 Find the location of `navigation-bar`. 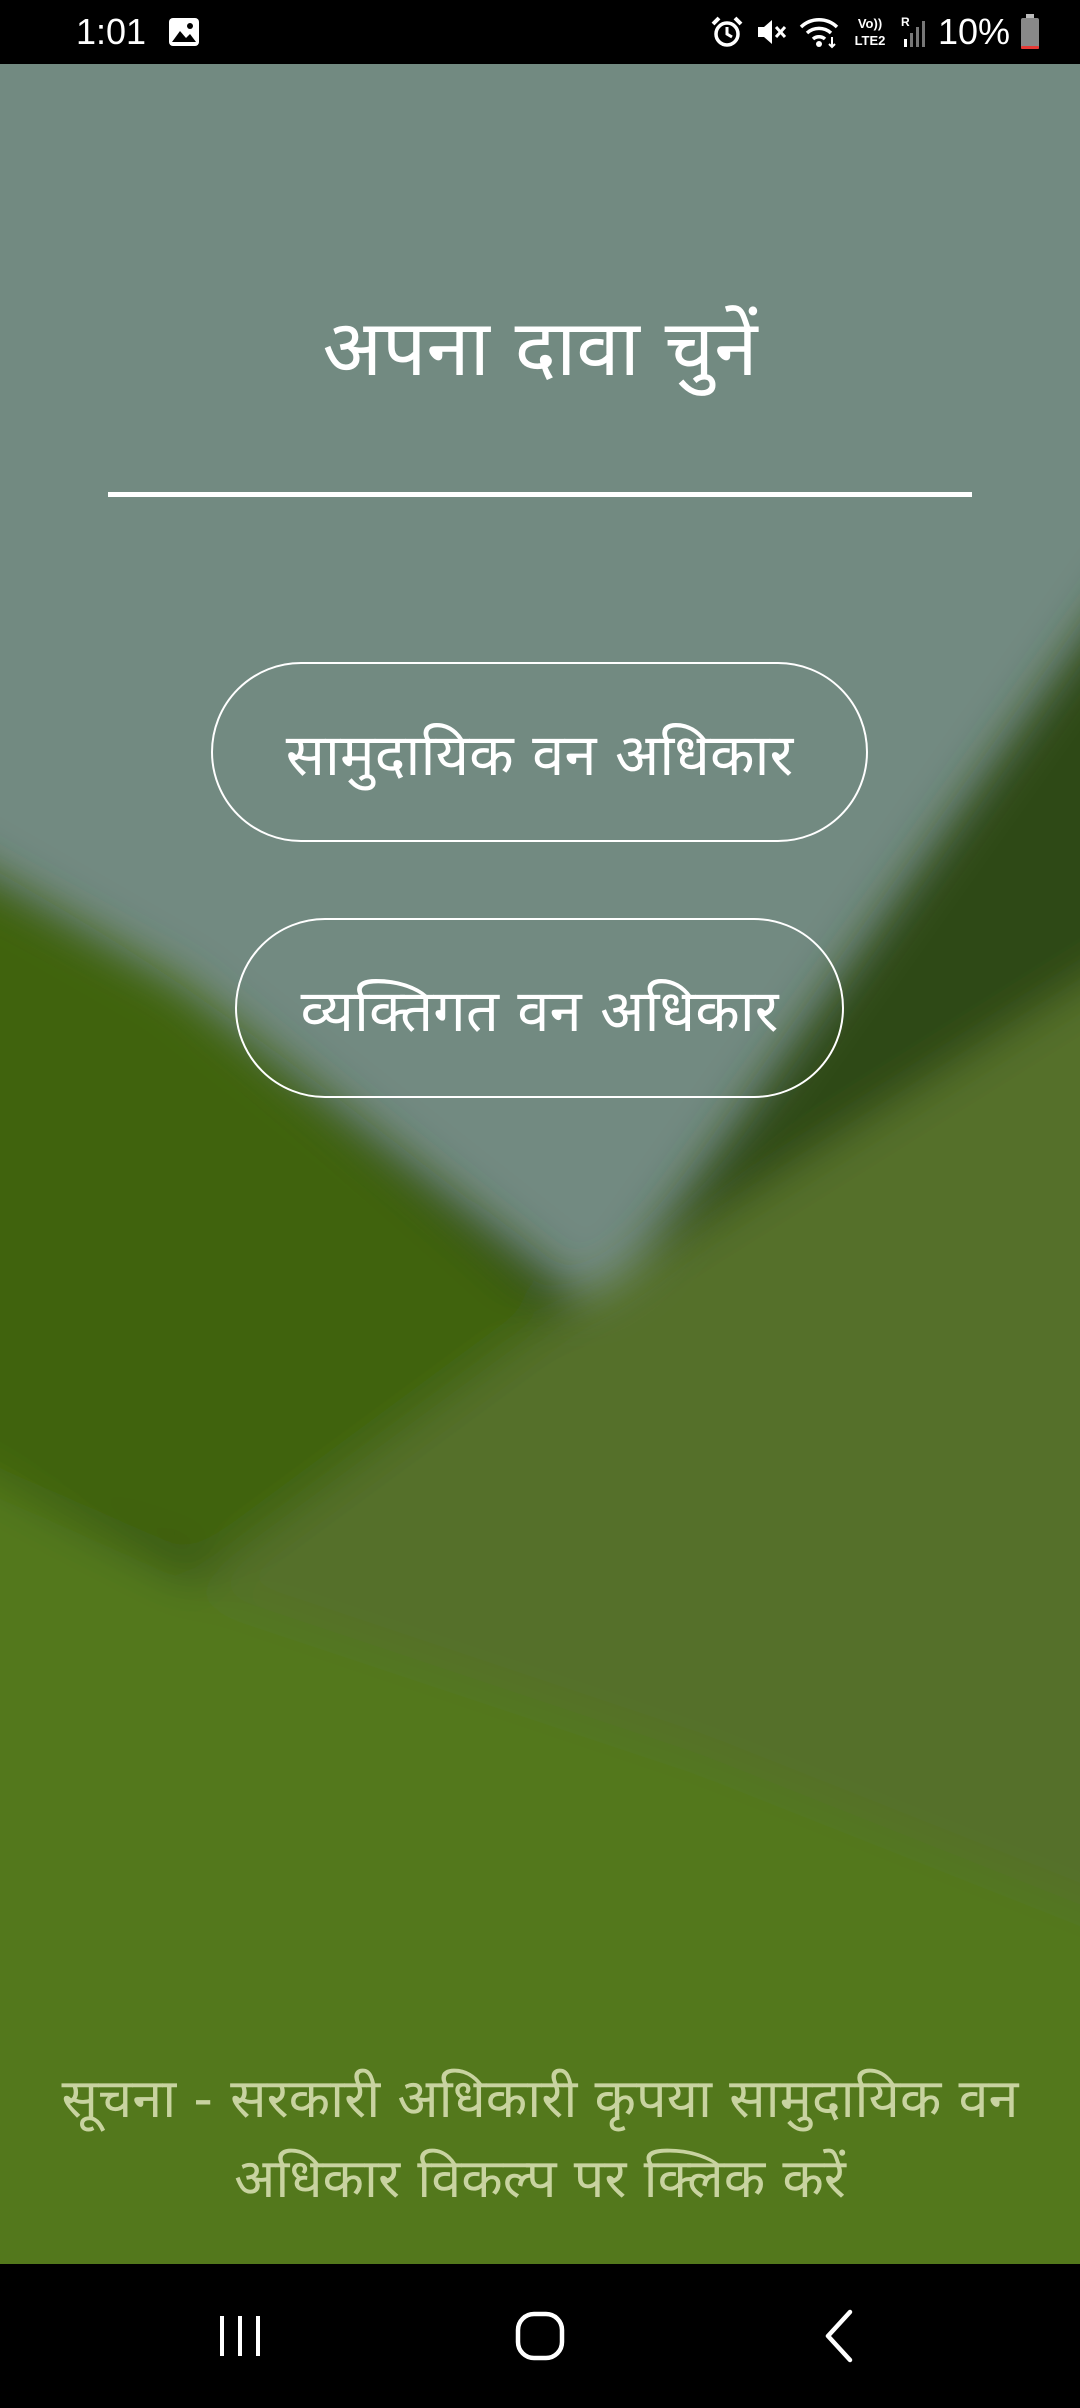

navigation-bar is located at coordinates (540, 2336).